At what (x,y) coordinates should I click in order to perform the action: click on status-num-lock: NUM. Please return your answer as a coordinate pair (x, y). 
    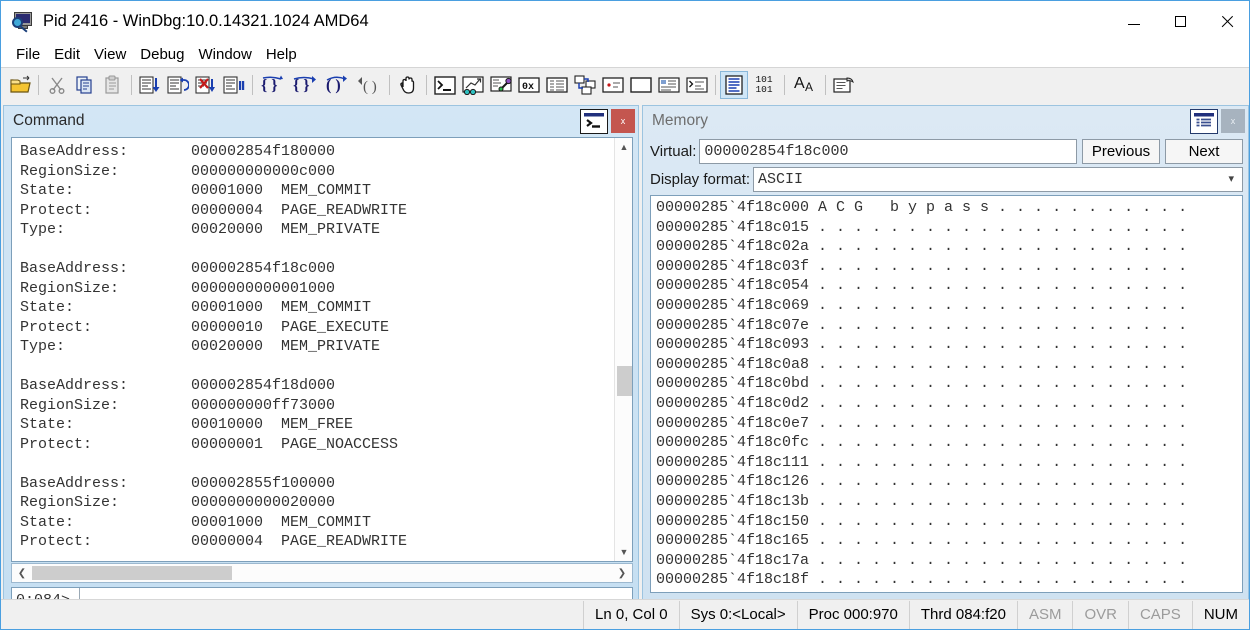
    Looking at the image, I should click on (1220, 614).